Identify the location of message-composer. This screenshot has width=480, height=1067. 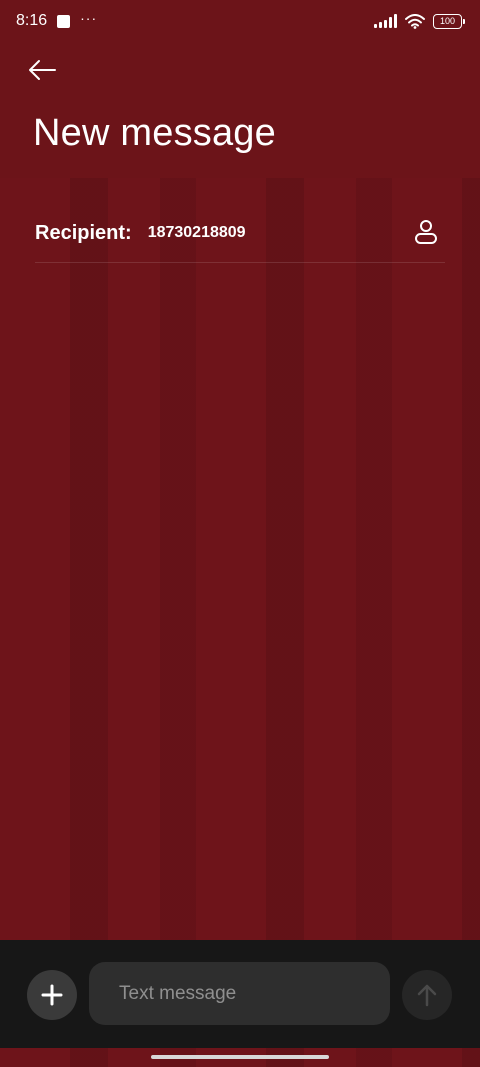
(240, 994).